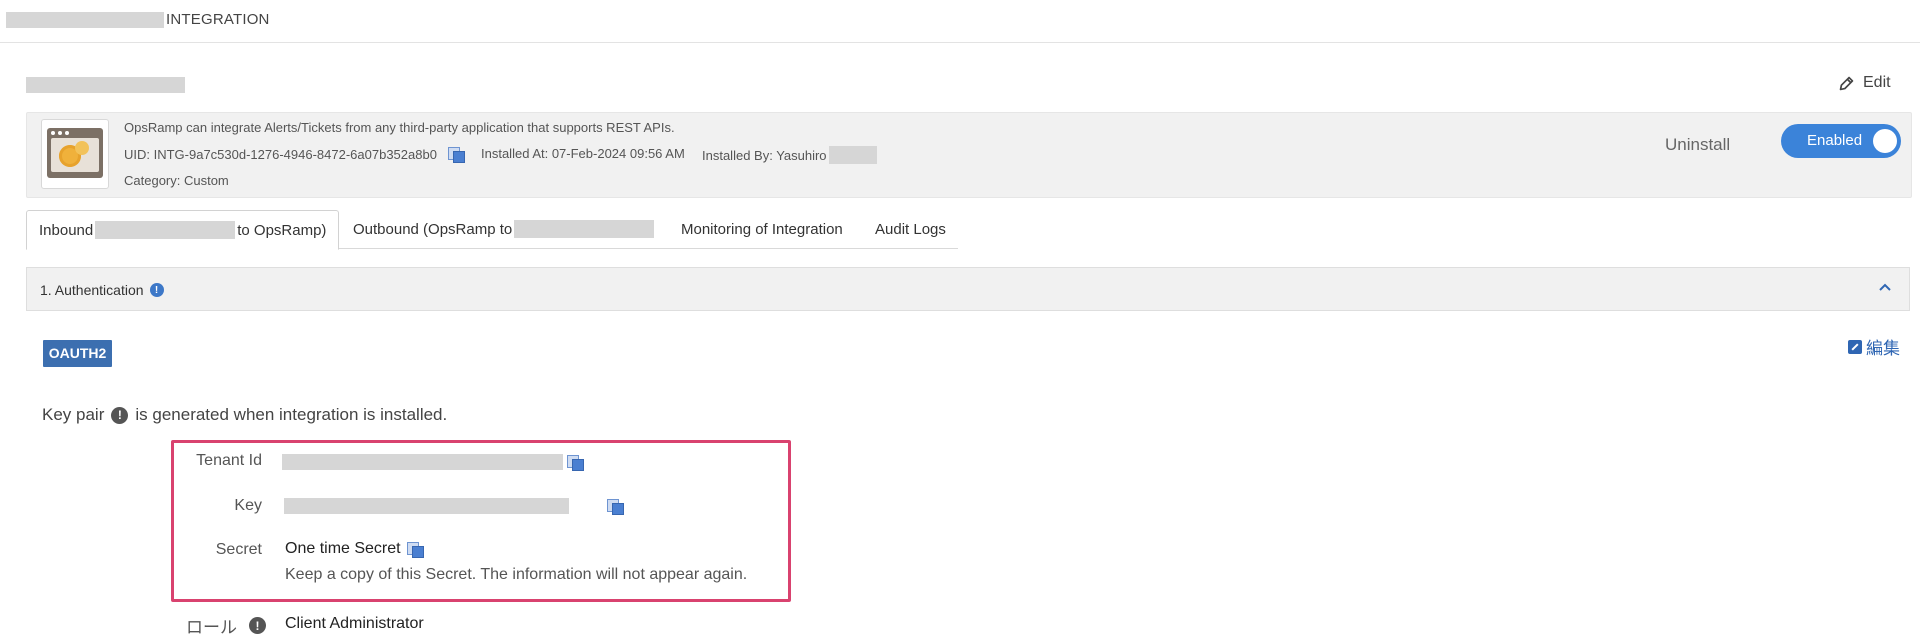 This screenshot has height=638, width=1920. Describe the element at coordinates (422, 462) in the screenshot. I see `tenant-id-value-redacted` at that location.